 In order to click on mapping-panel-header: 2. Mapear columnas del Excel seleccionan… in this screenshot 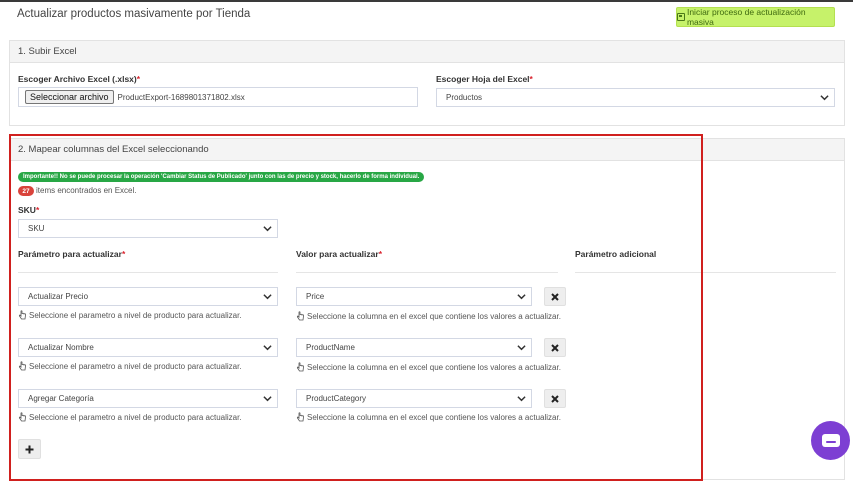, I will do `click(427, 150)`.